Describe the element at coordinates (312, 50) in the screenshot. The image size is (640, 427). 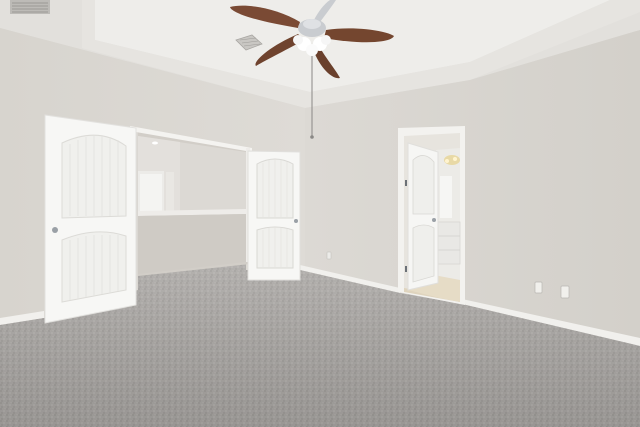
I see `fan-light-icon` at that location.